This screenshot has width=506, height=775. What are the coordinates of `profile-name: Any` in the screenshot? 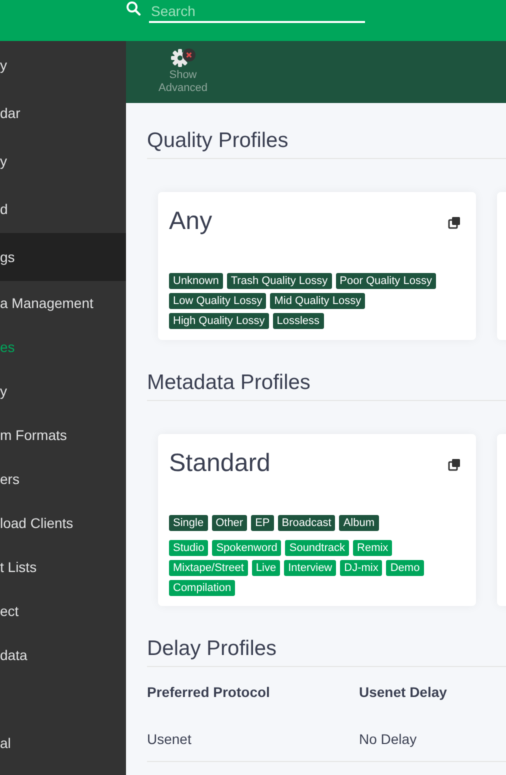 It's located at (190, 221).